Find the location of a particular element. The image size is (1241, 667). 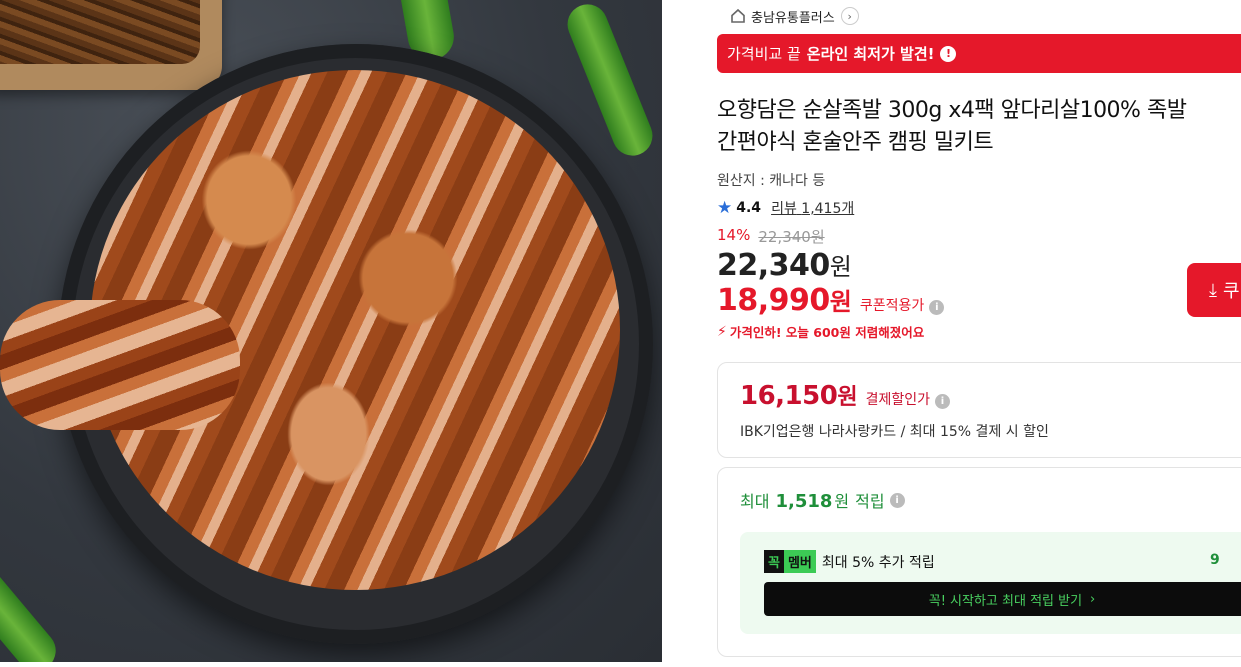

member-badge: 꼭 멤버 is located at coordinates (790, 561).